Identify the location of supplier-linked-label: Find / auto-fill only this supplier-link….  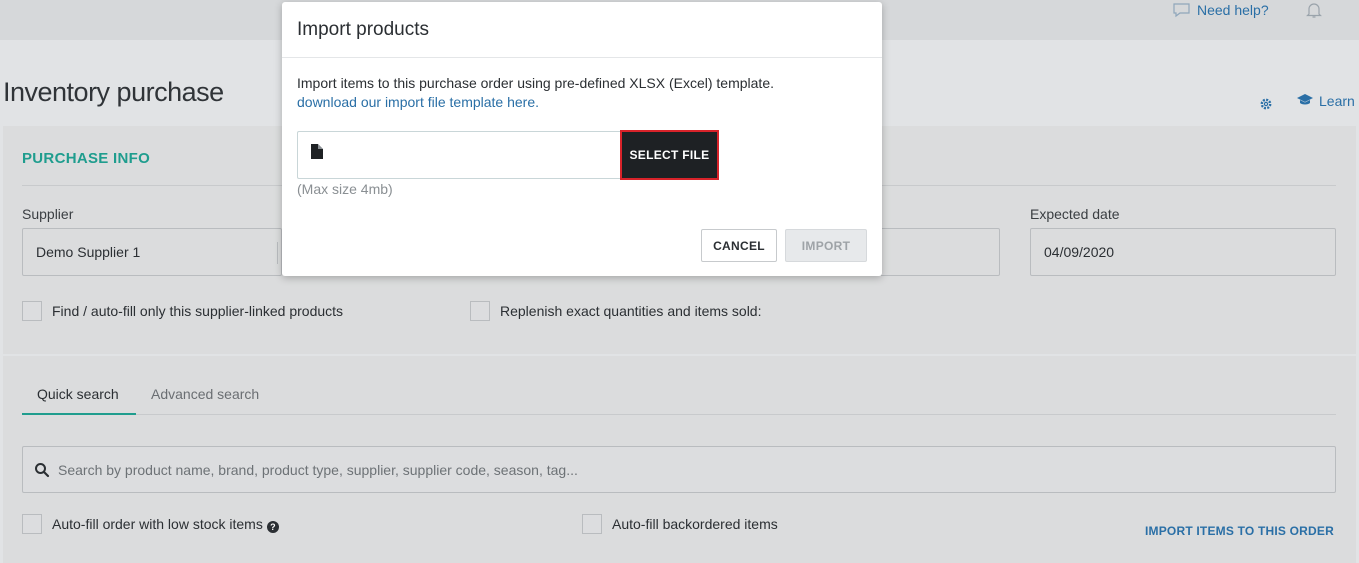
(198, 311).